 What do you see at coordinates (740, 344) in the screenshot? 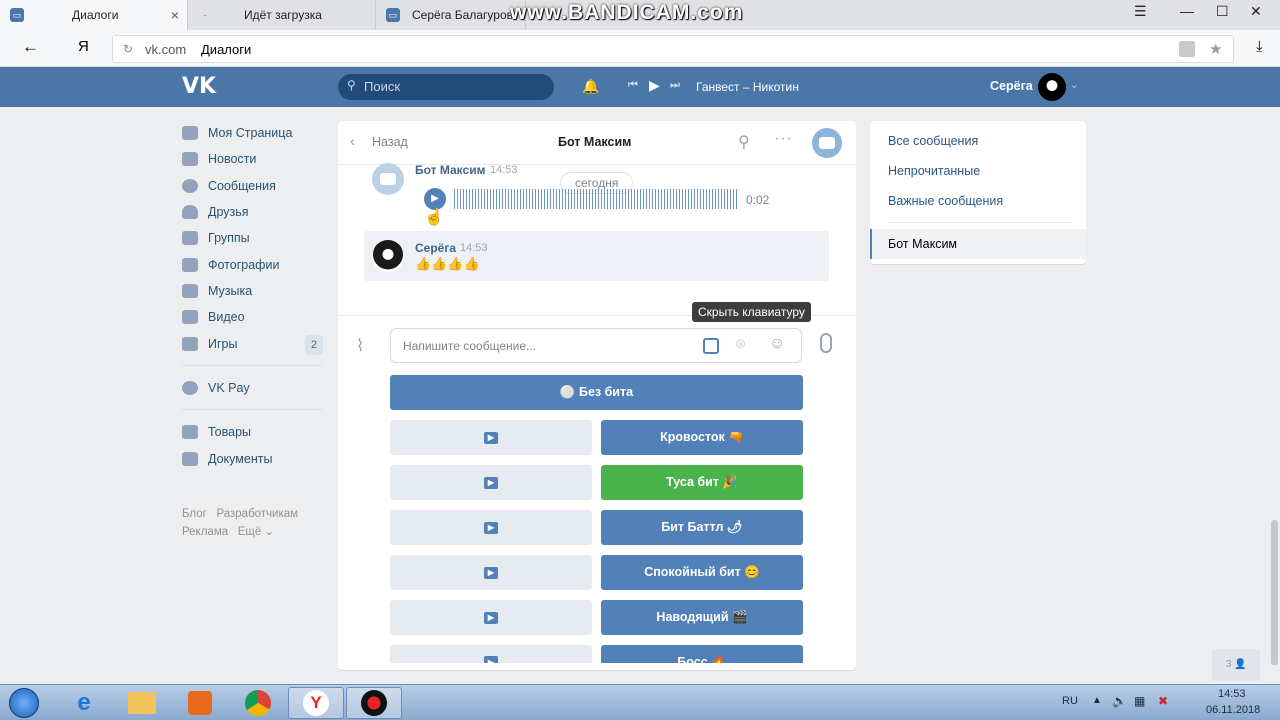
I see `camera-icon: ⌾` at bounding box center [740, 344].